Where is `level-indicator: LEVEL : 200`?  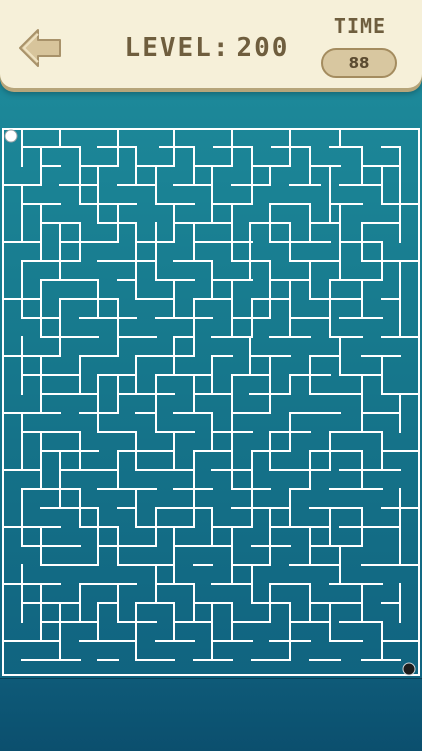 level-indicator: LEVEL : 200 is located at coordinates (207, 48).